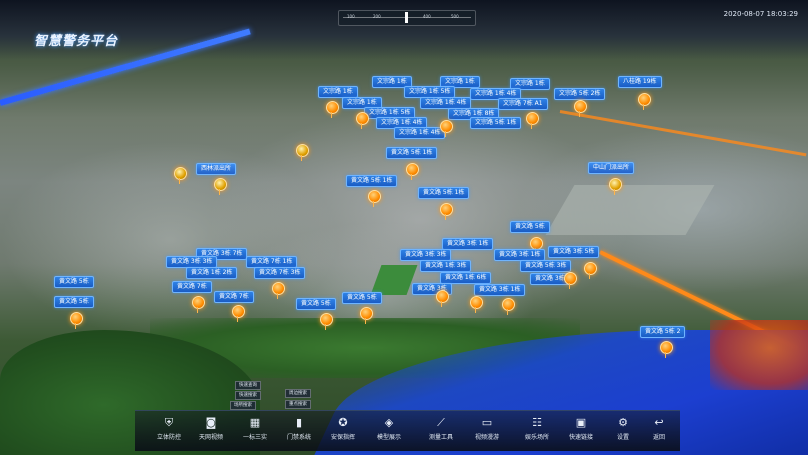 The image size is (808, 455). What do you see at coordinates (500, 290) in the screenshot?
I see `building-label: 黄文路 3栋 1栋` at bounding box center [500, 290].